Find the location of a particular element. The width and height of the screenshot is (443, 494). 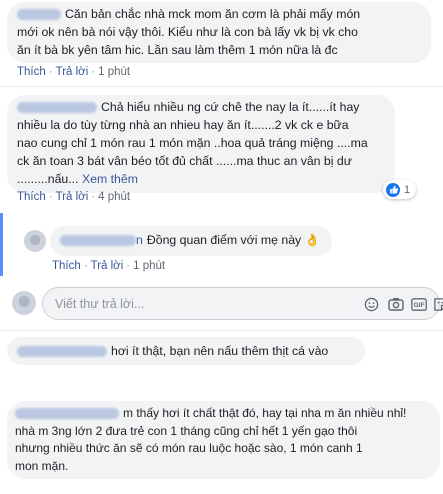

sticker-icon is located at coordinates (437, 304).